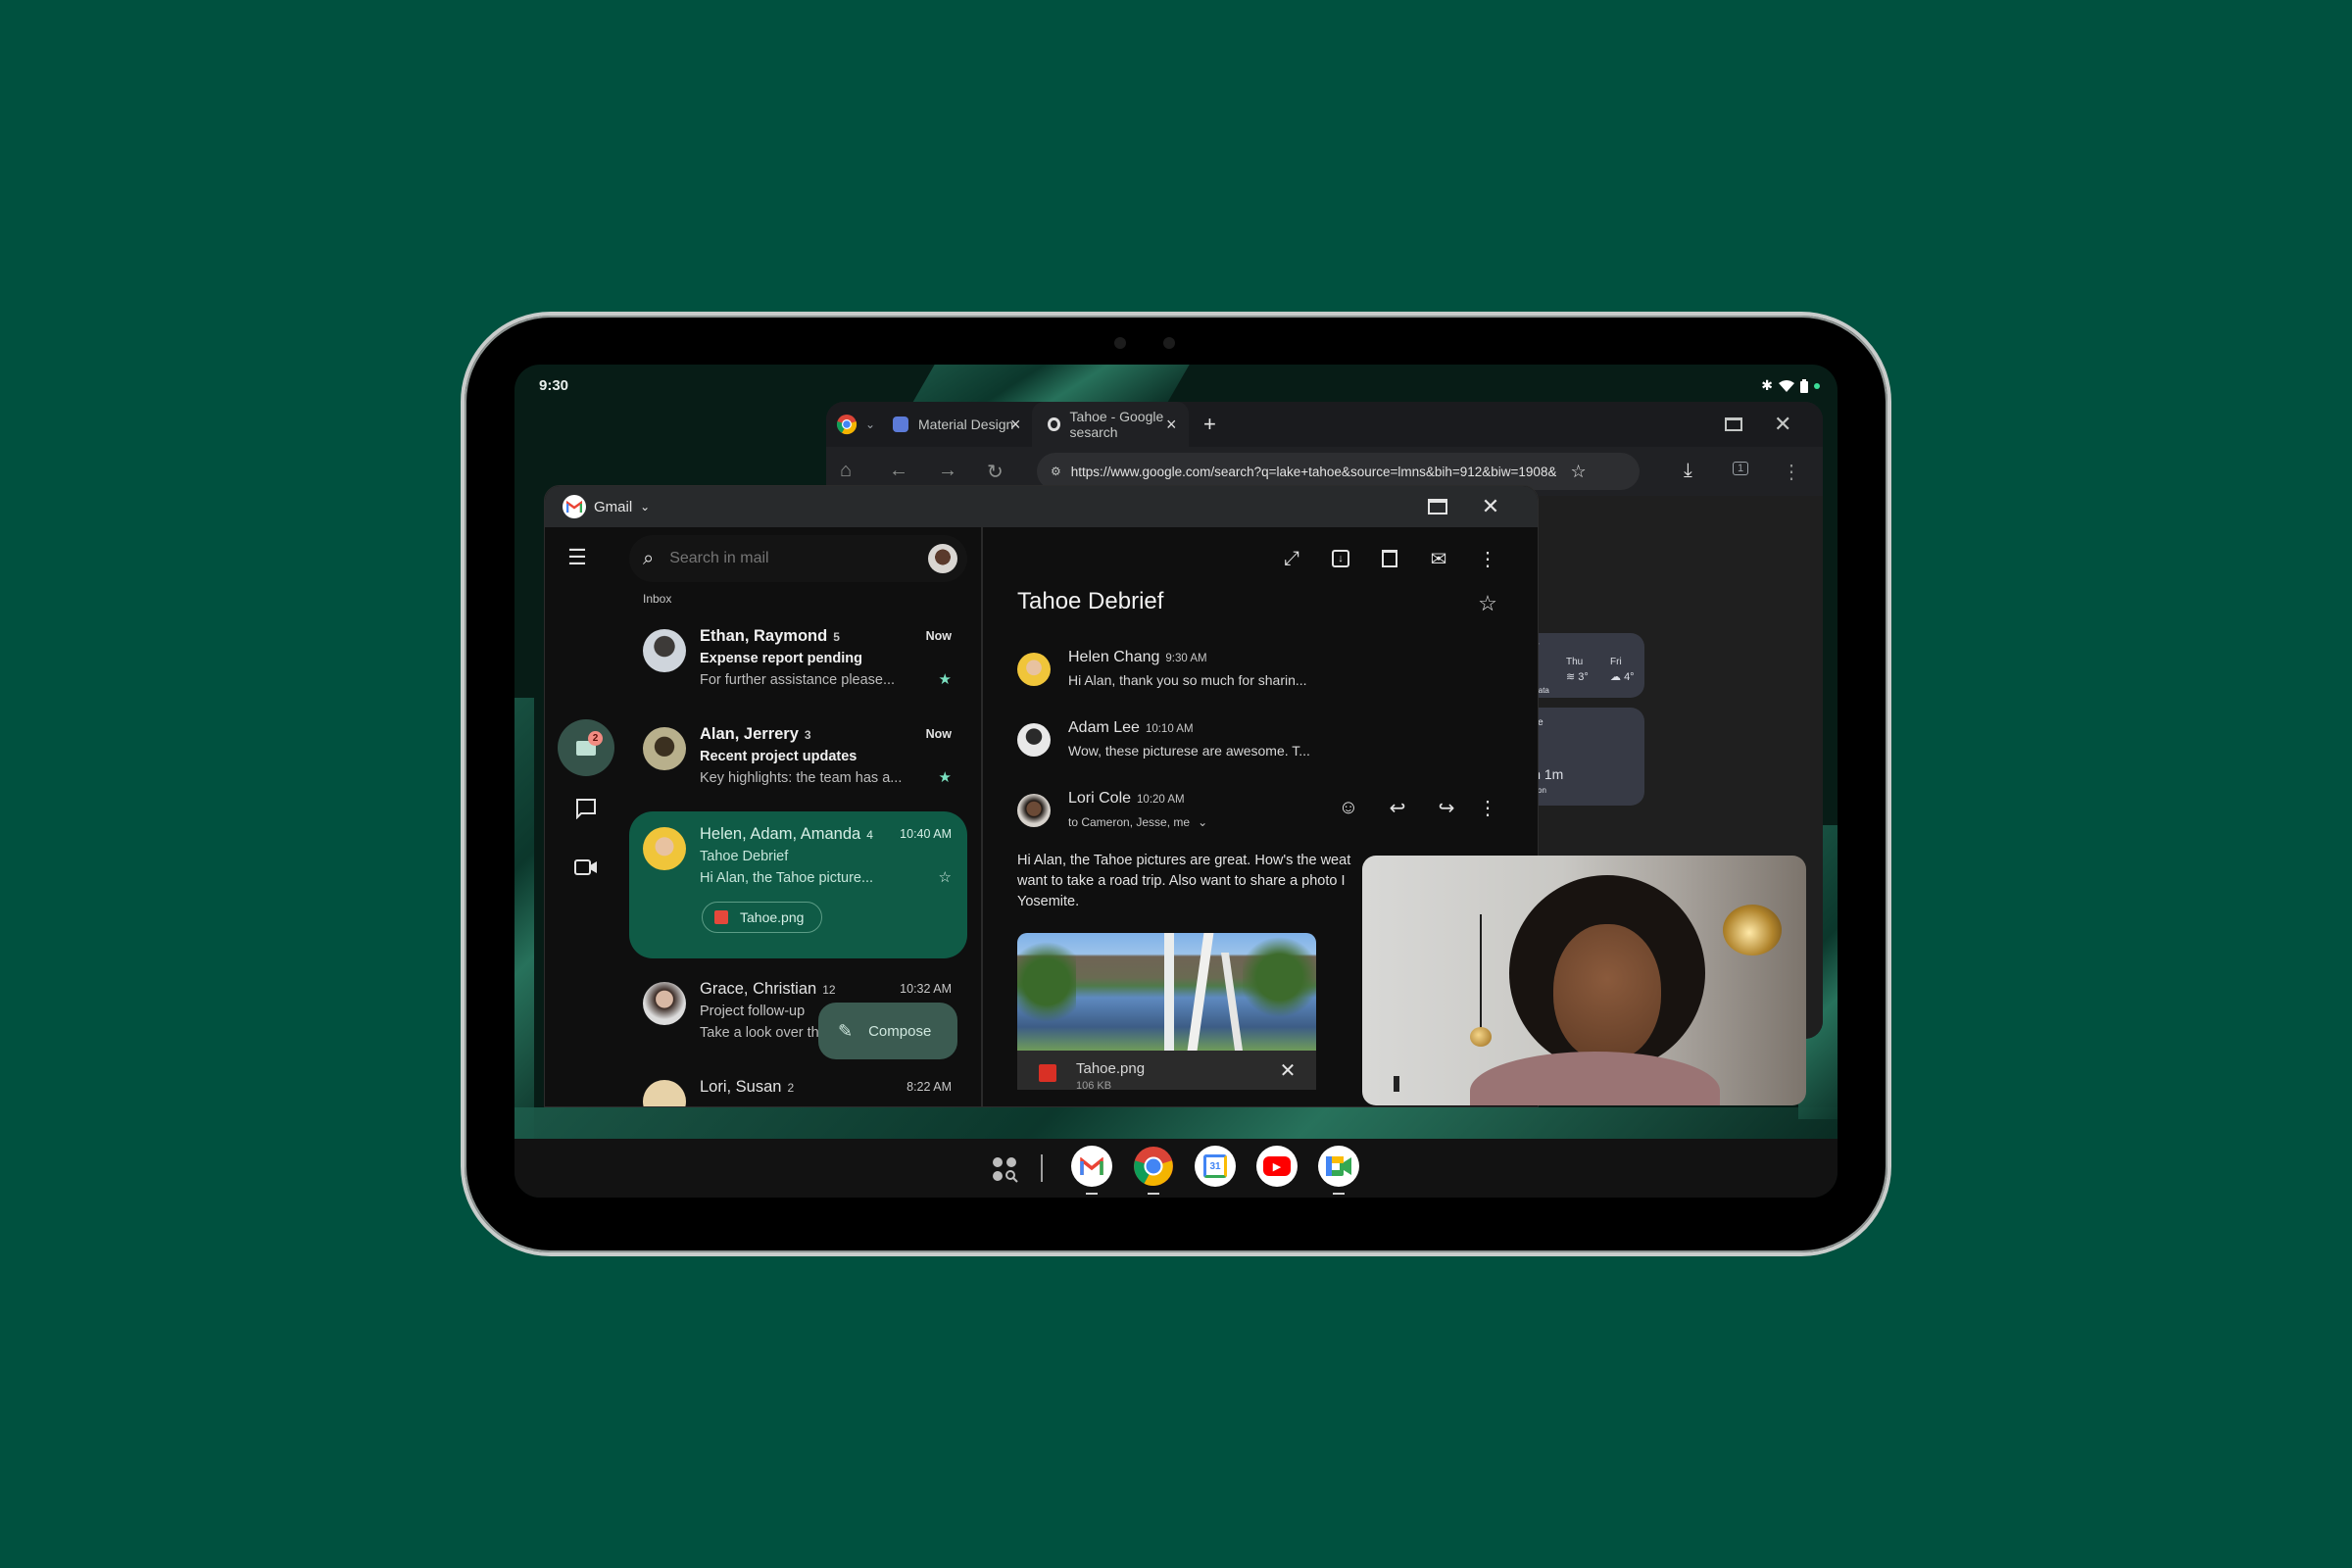  What do you see at coordinates (1215, 1166) in the screenshot?
I see `dock-app-calendar: 31` at bounding box center [1215, 1166].